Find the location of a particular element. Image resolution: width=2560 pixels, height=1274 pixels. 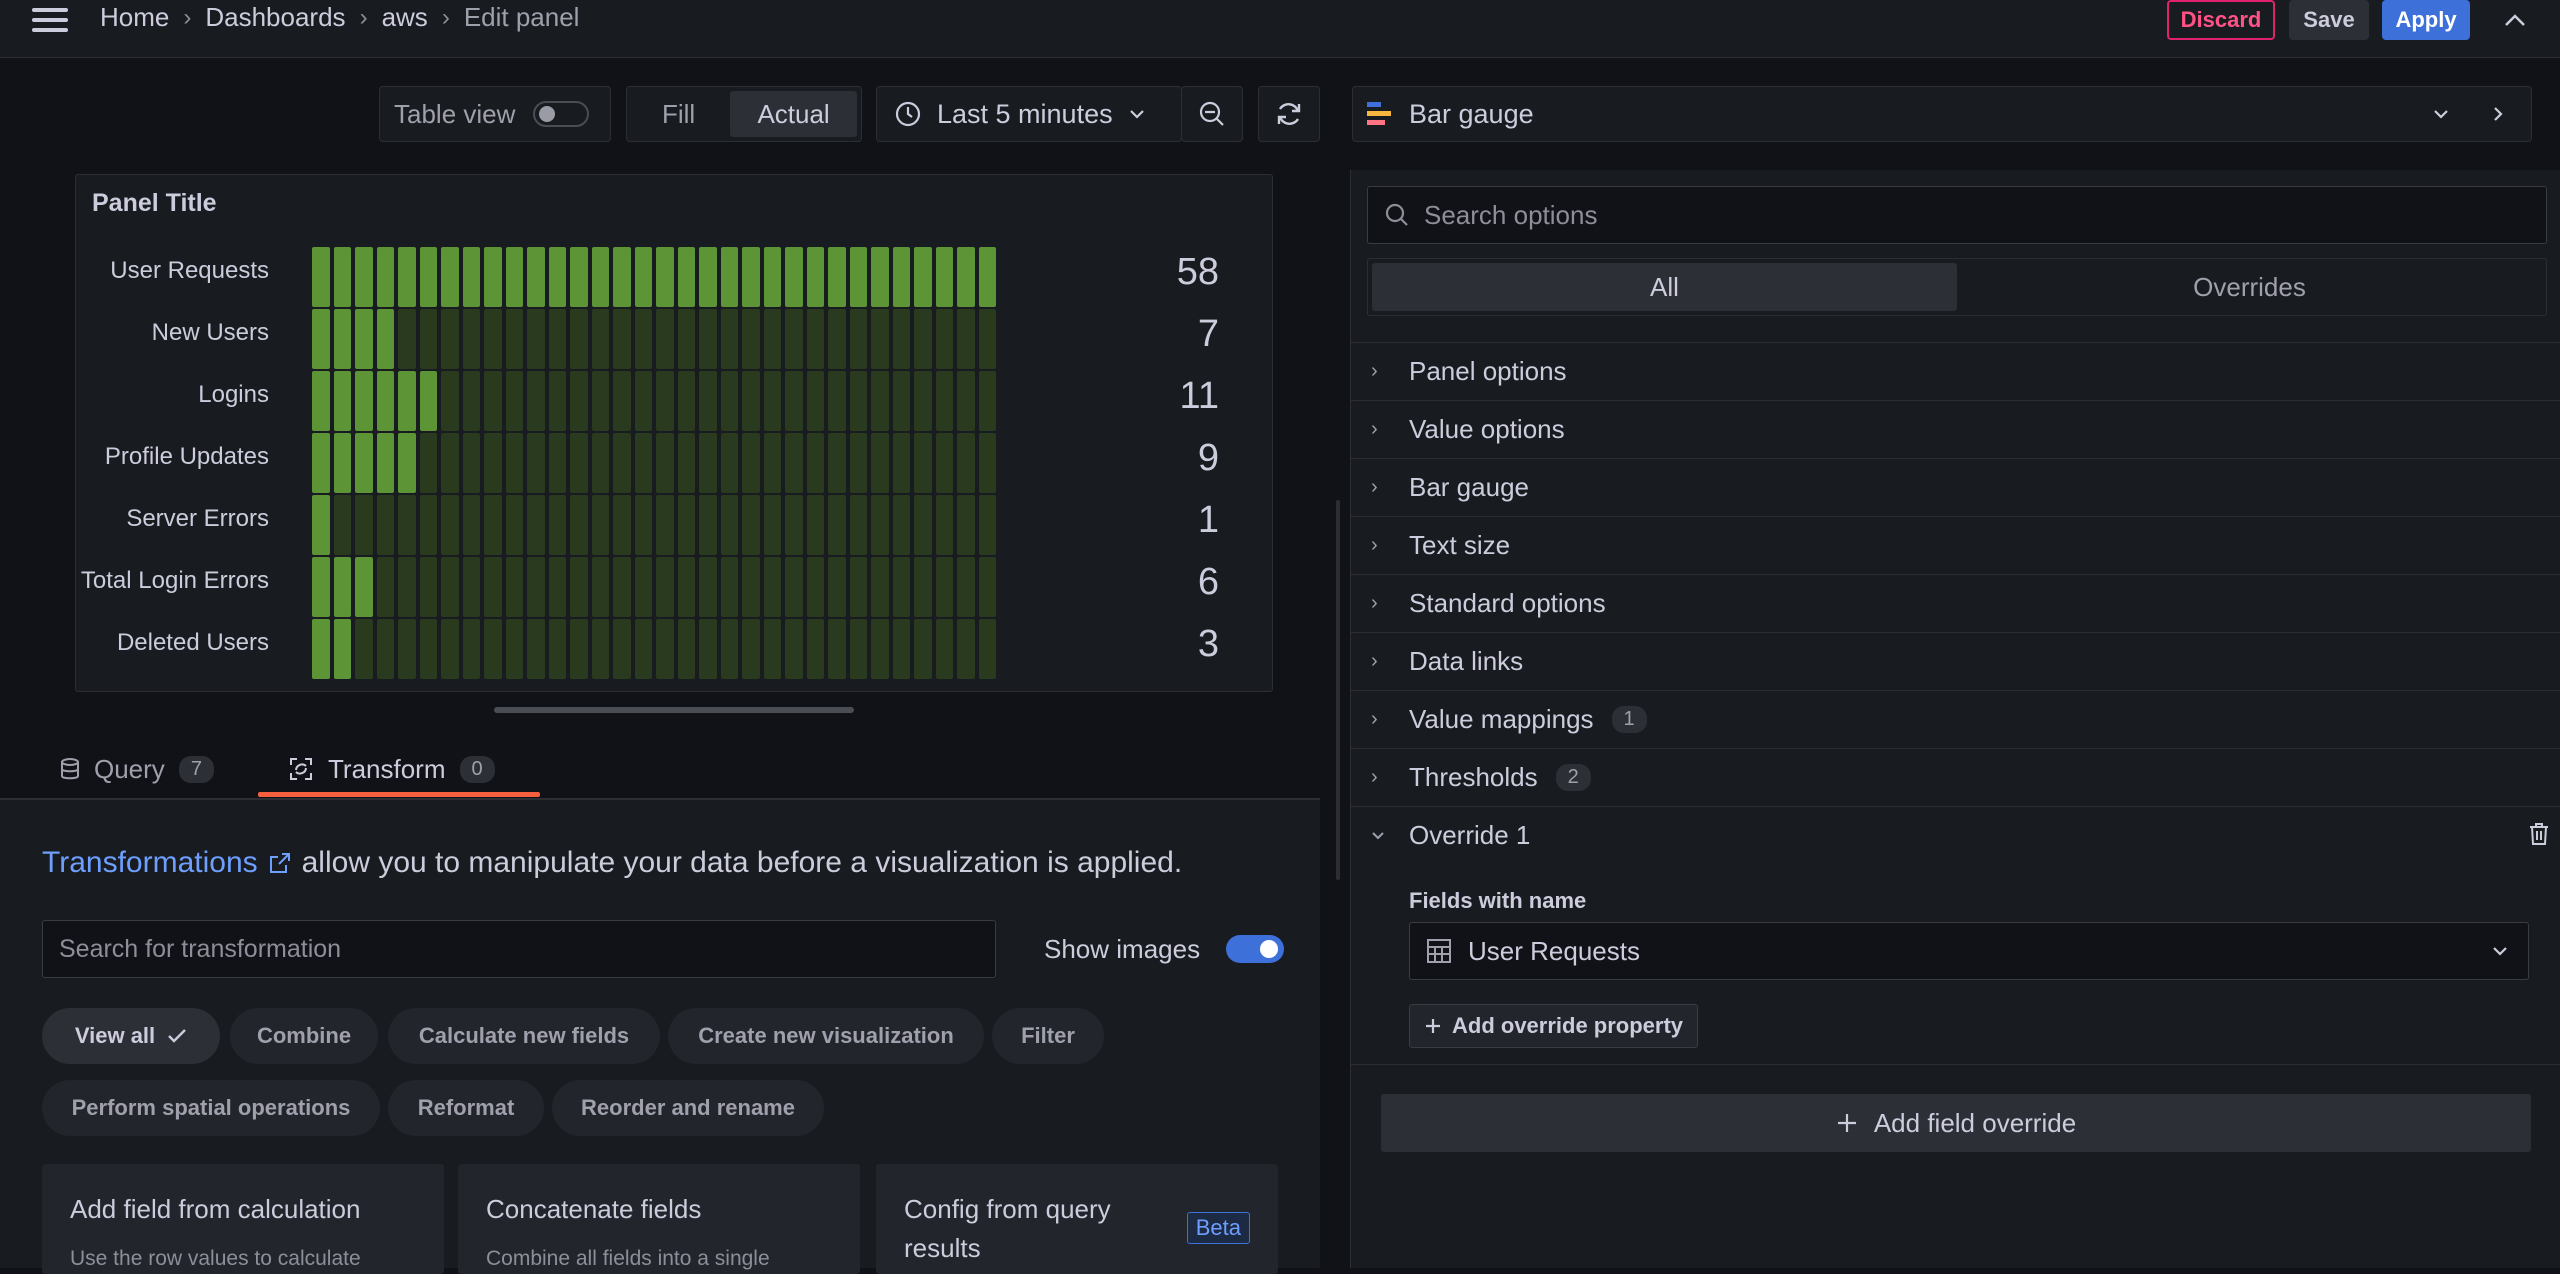

chip-create-new-visualization: Create new visualization is located at coordinates (826, 1036).